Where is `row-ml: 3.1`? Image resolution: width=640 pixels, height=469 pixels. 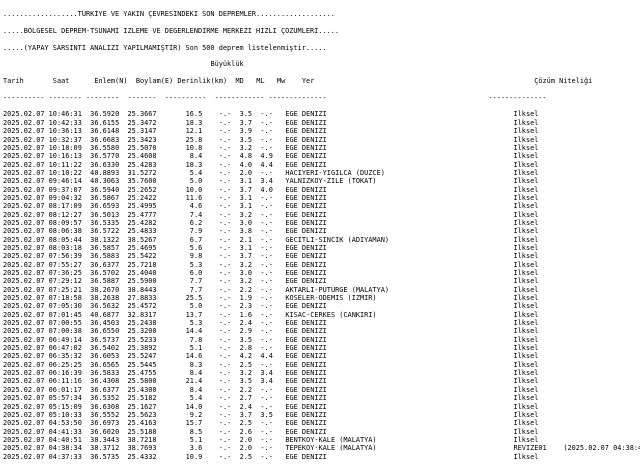 row-ml: 3.1 is located at coordinates (246, 247).